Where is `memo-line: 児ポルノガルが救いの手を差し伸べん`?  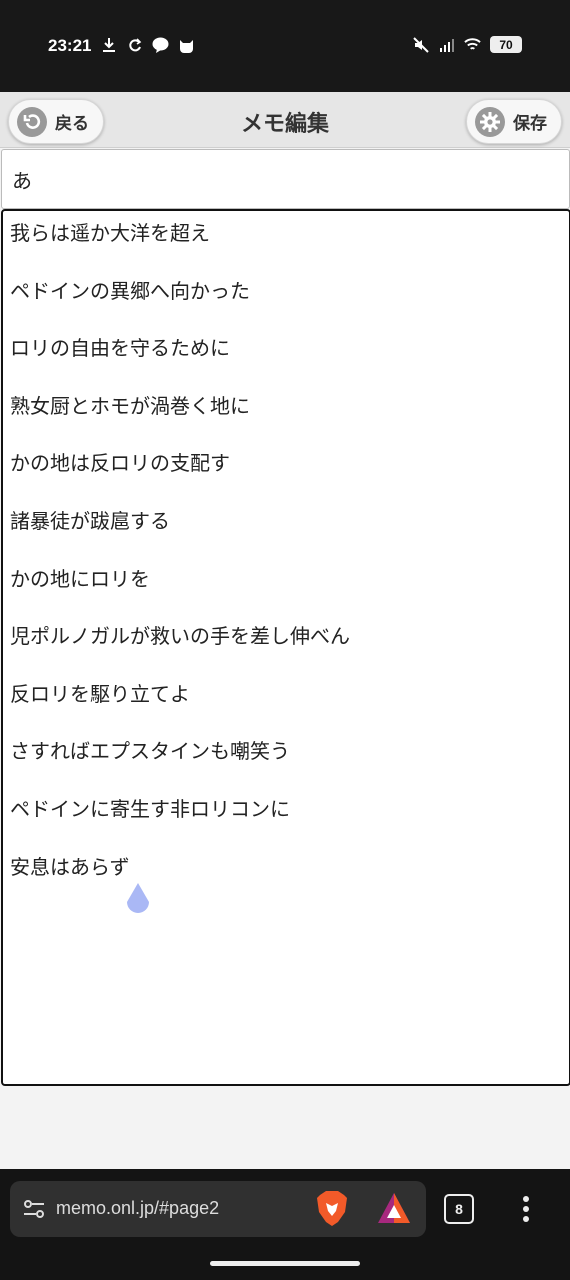 memo-line: 児ポルノガルが救いの手を差し伸べん is located at coordinates (180, 636).